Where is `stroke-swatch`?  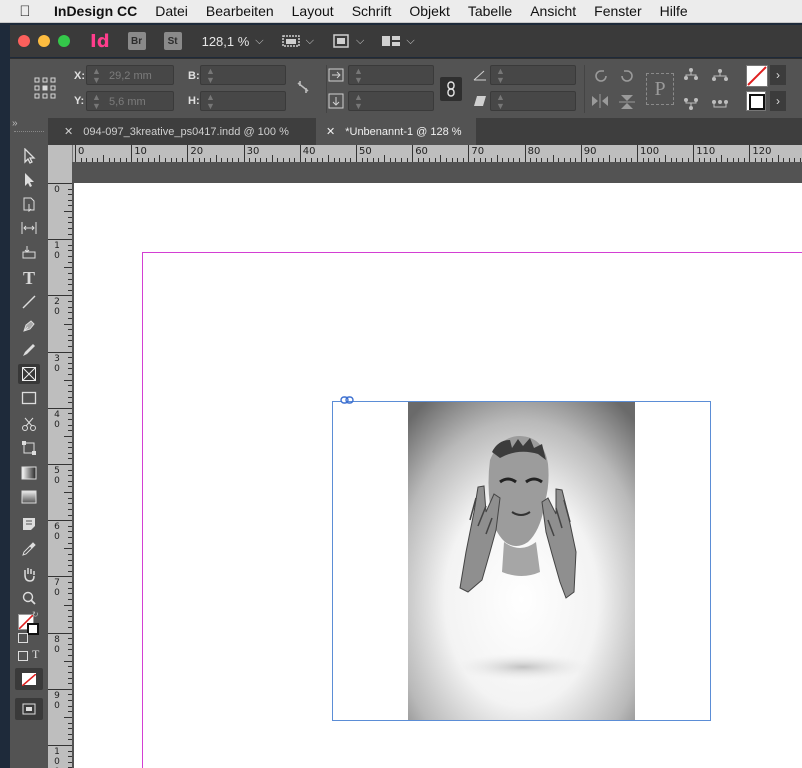 stroke-swatch is located at coordinates (756, 101).